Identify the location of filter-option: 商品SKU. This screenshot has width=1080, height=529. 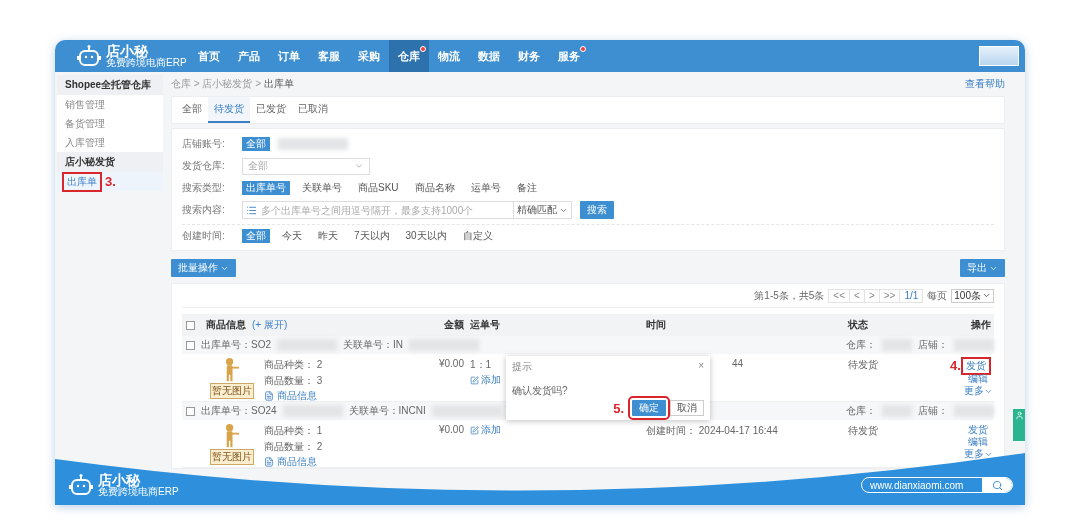
(378, 188).